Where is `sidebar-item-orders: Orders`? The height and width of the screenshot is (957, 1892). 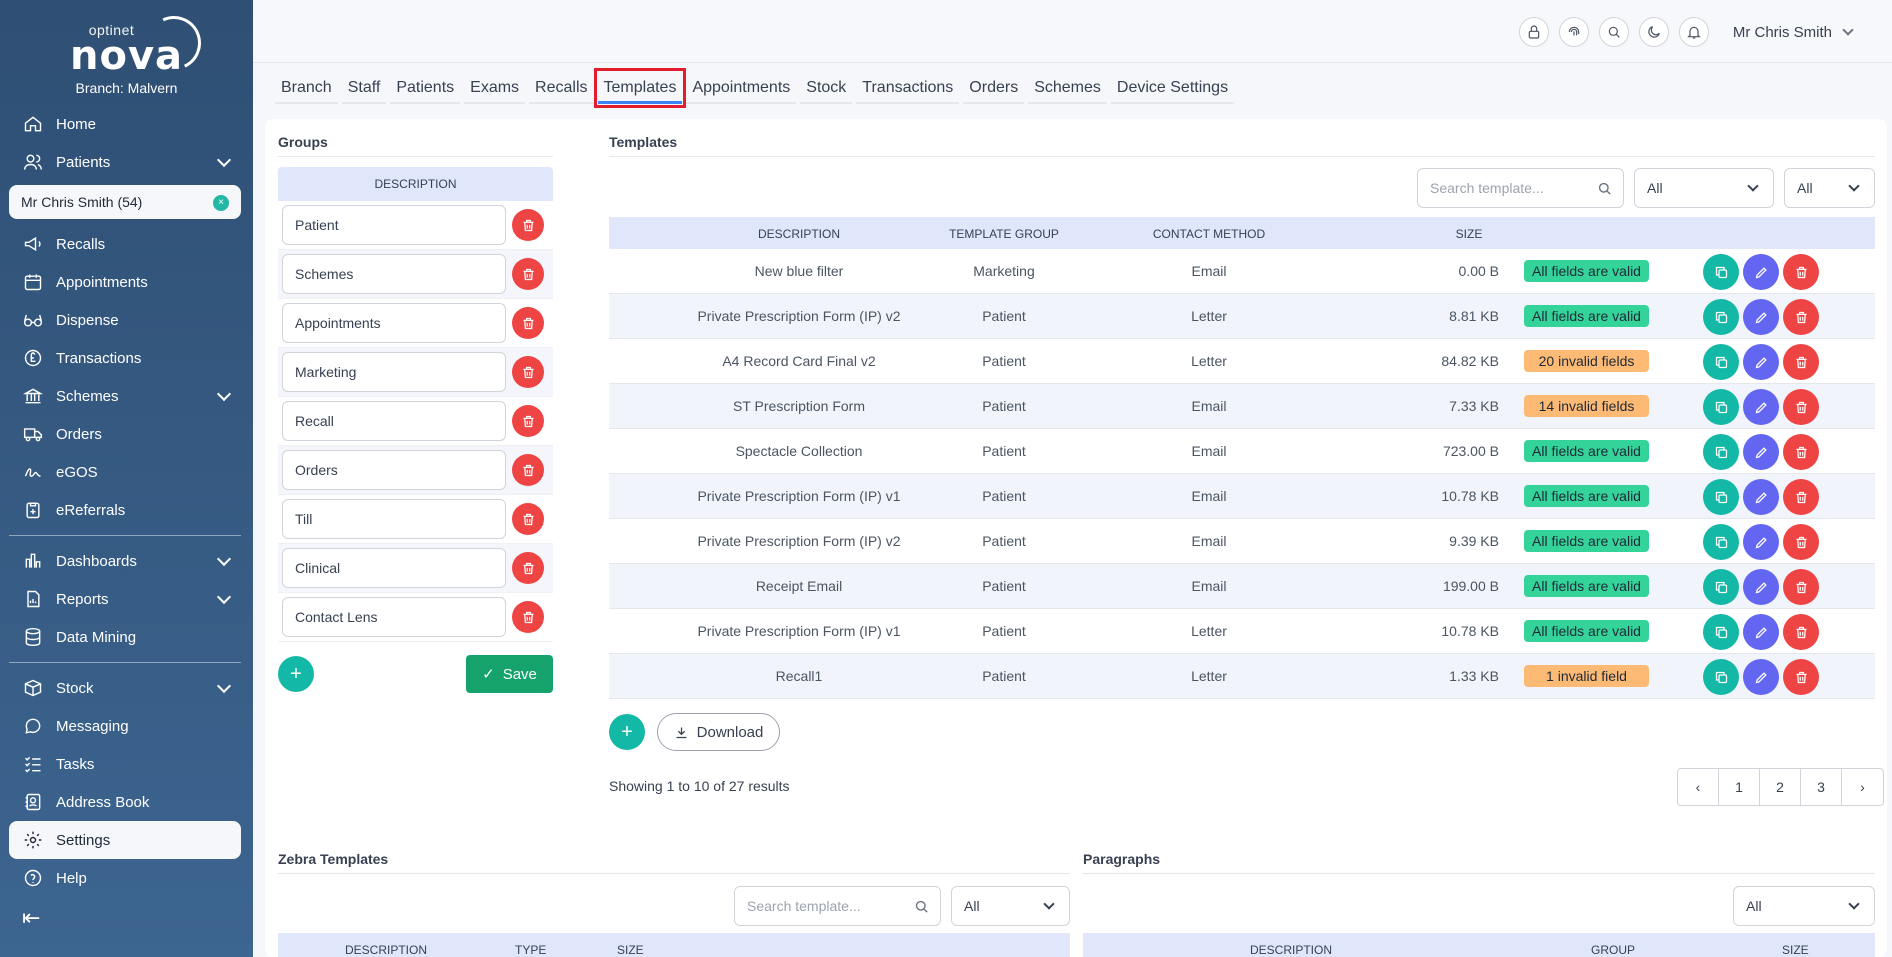
sidebar-item-orders: Orders is located at coordinates (126, 434).